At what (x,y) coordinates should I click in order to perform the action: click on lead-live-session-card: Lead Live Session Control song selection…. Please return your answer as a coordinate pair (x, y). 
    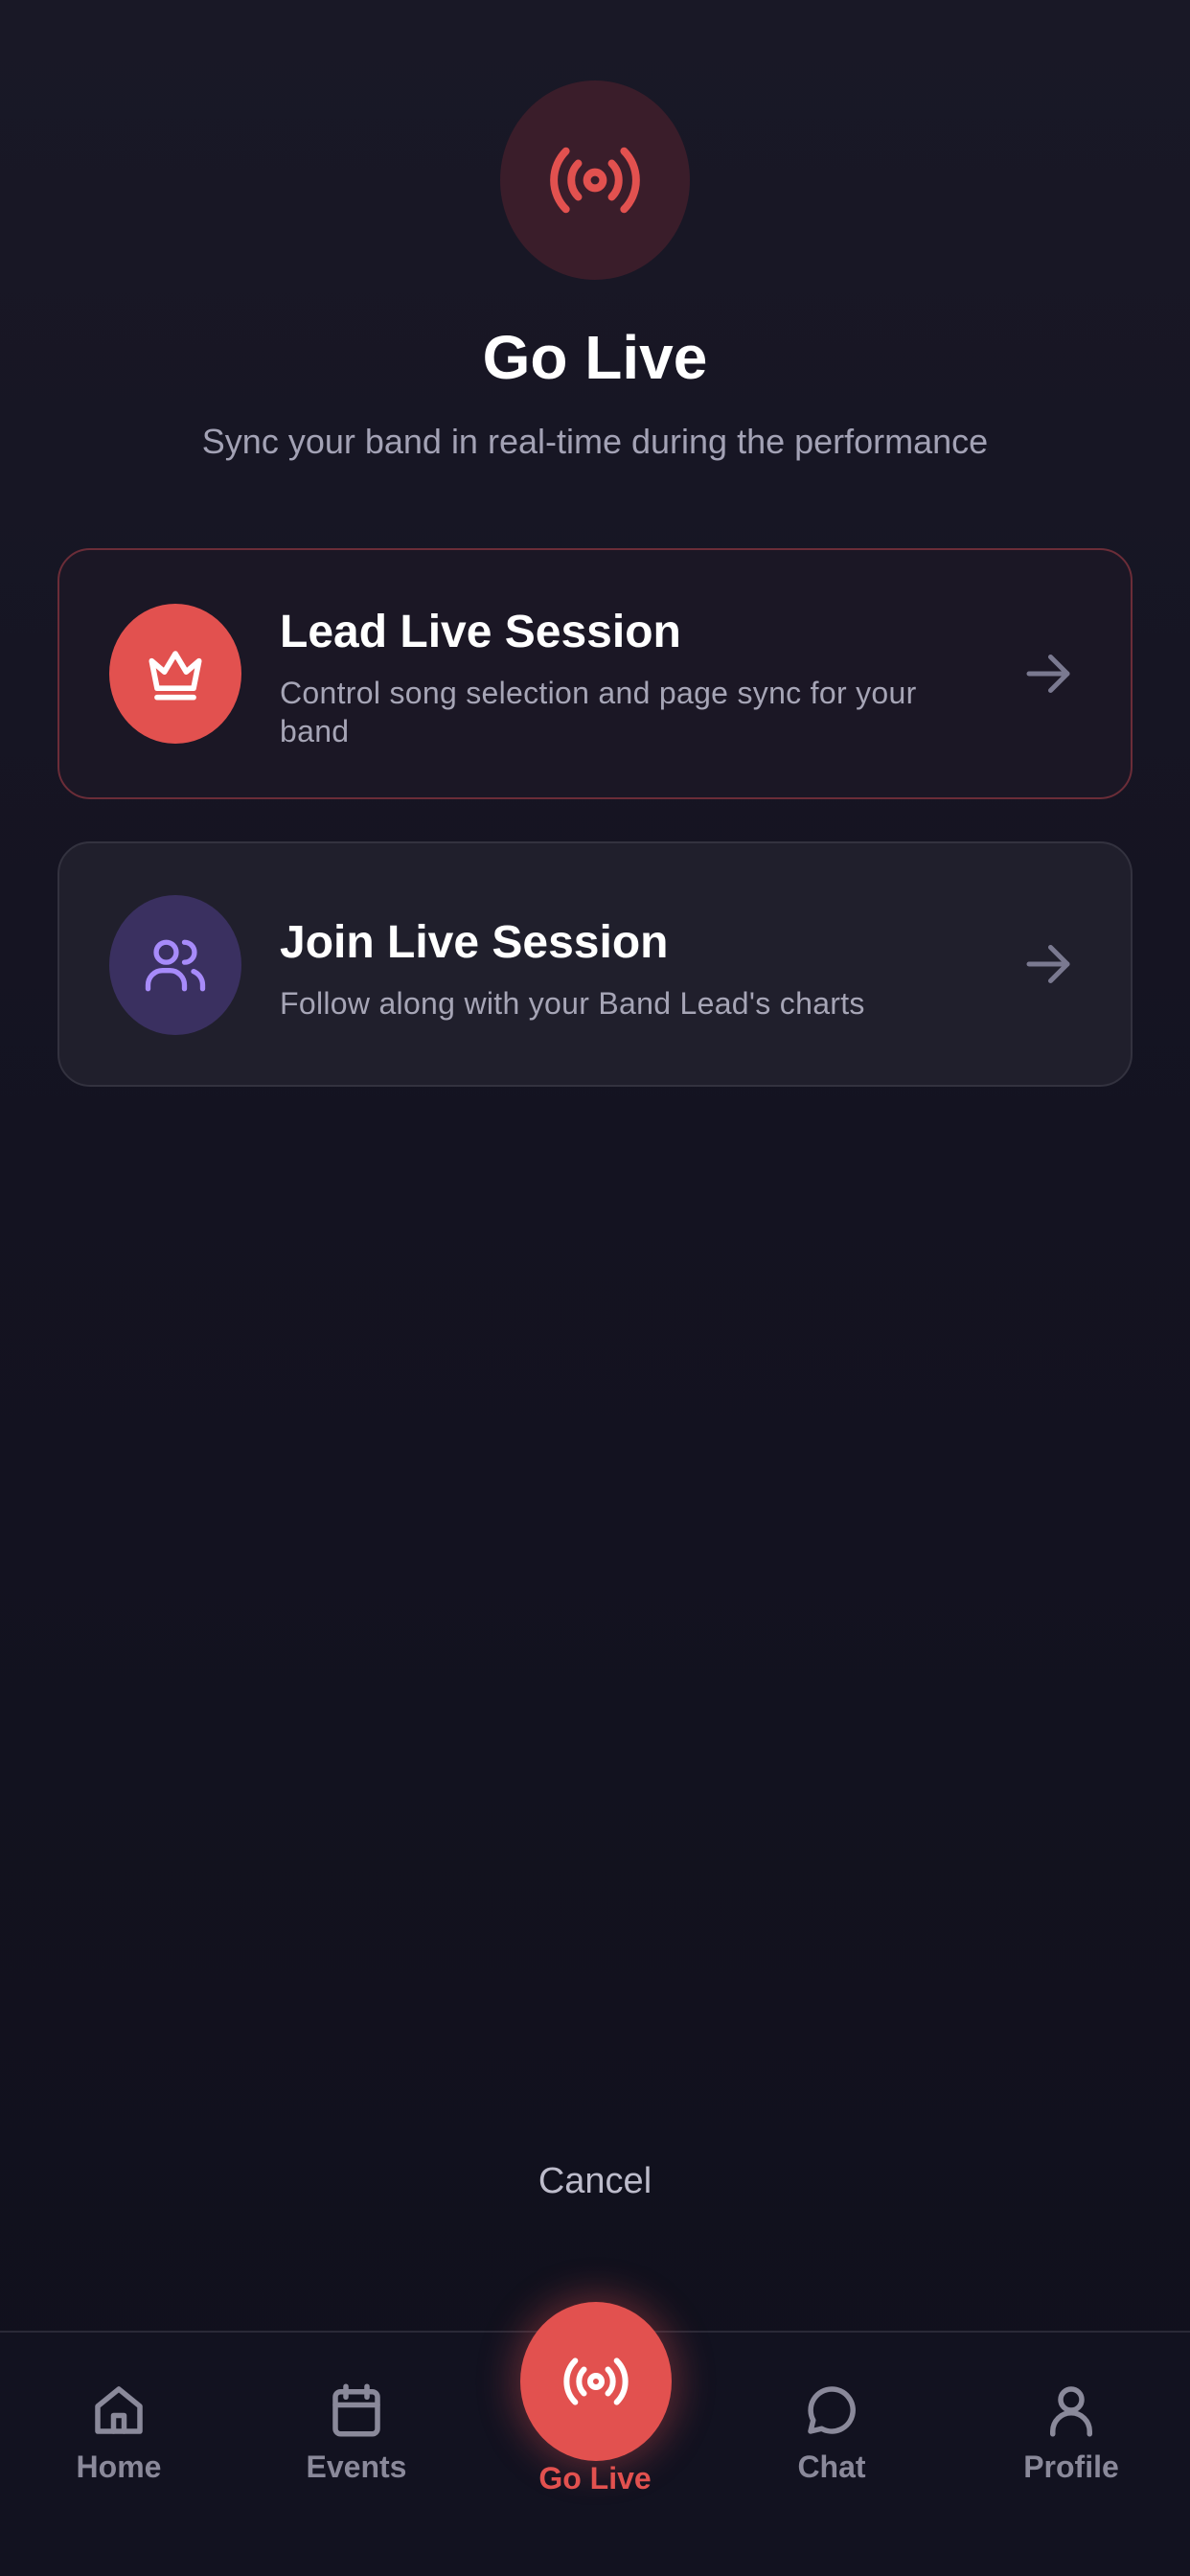
    Looking at the image, I should click on (595, 673).